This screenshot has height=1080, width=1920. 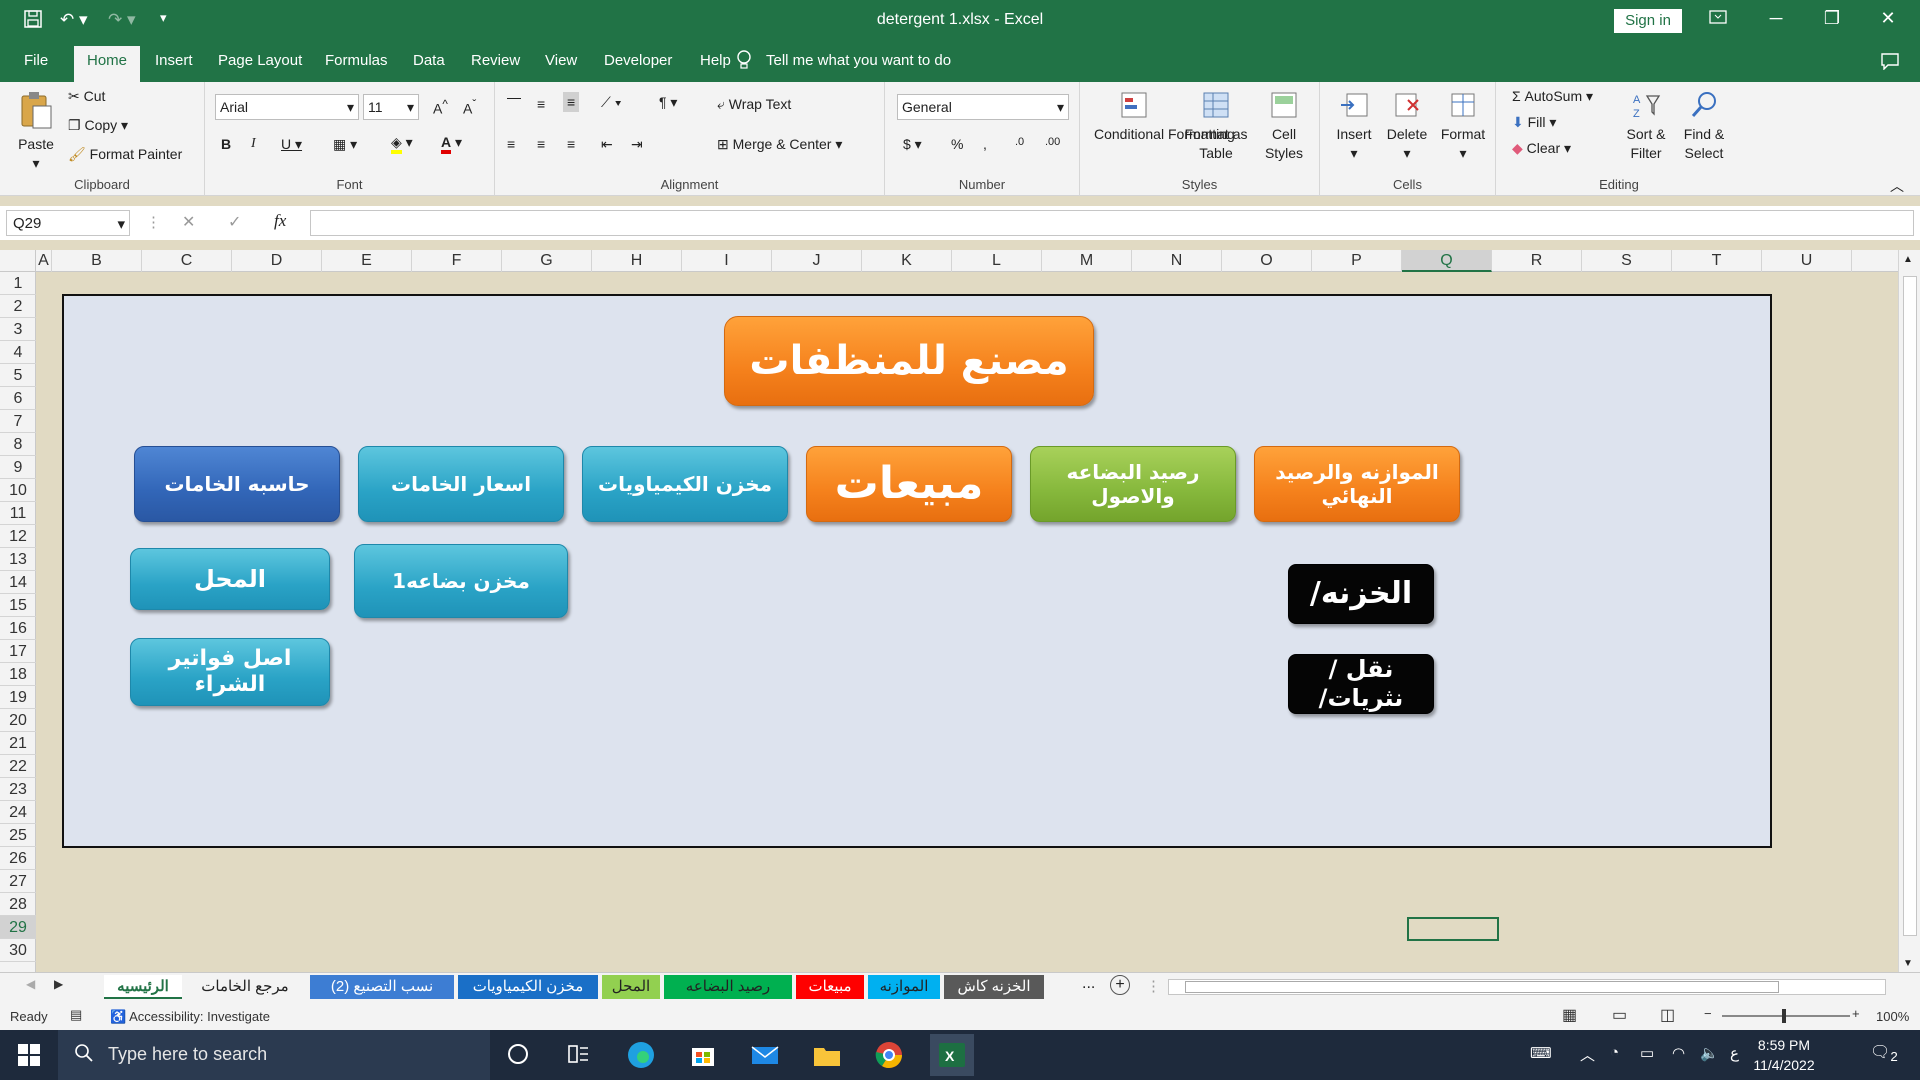 I want to click on orientation-icon: ⟋ ▾, so click(x=611, y=102).